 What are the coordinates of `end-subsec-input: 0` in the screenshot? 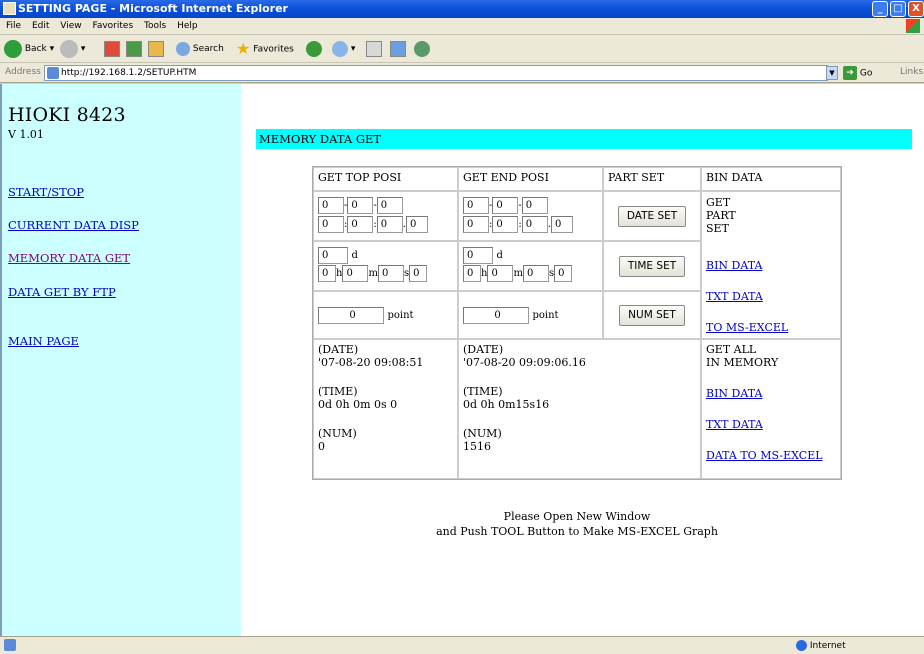 It's located at (563, 273).